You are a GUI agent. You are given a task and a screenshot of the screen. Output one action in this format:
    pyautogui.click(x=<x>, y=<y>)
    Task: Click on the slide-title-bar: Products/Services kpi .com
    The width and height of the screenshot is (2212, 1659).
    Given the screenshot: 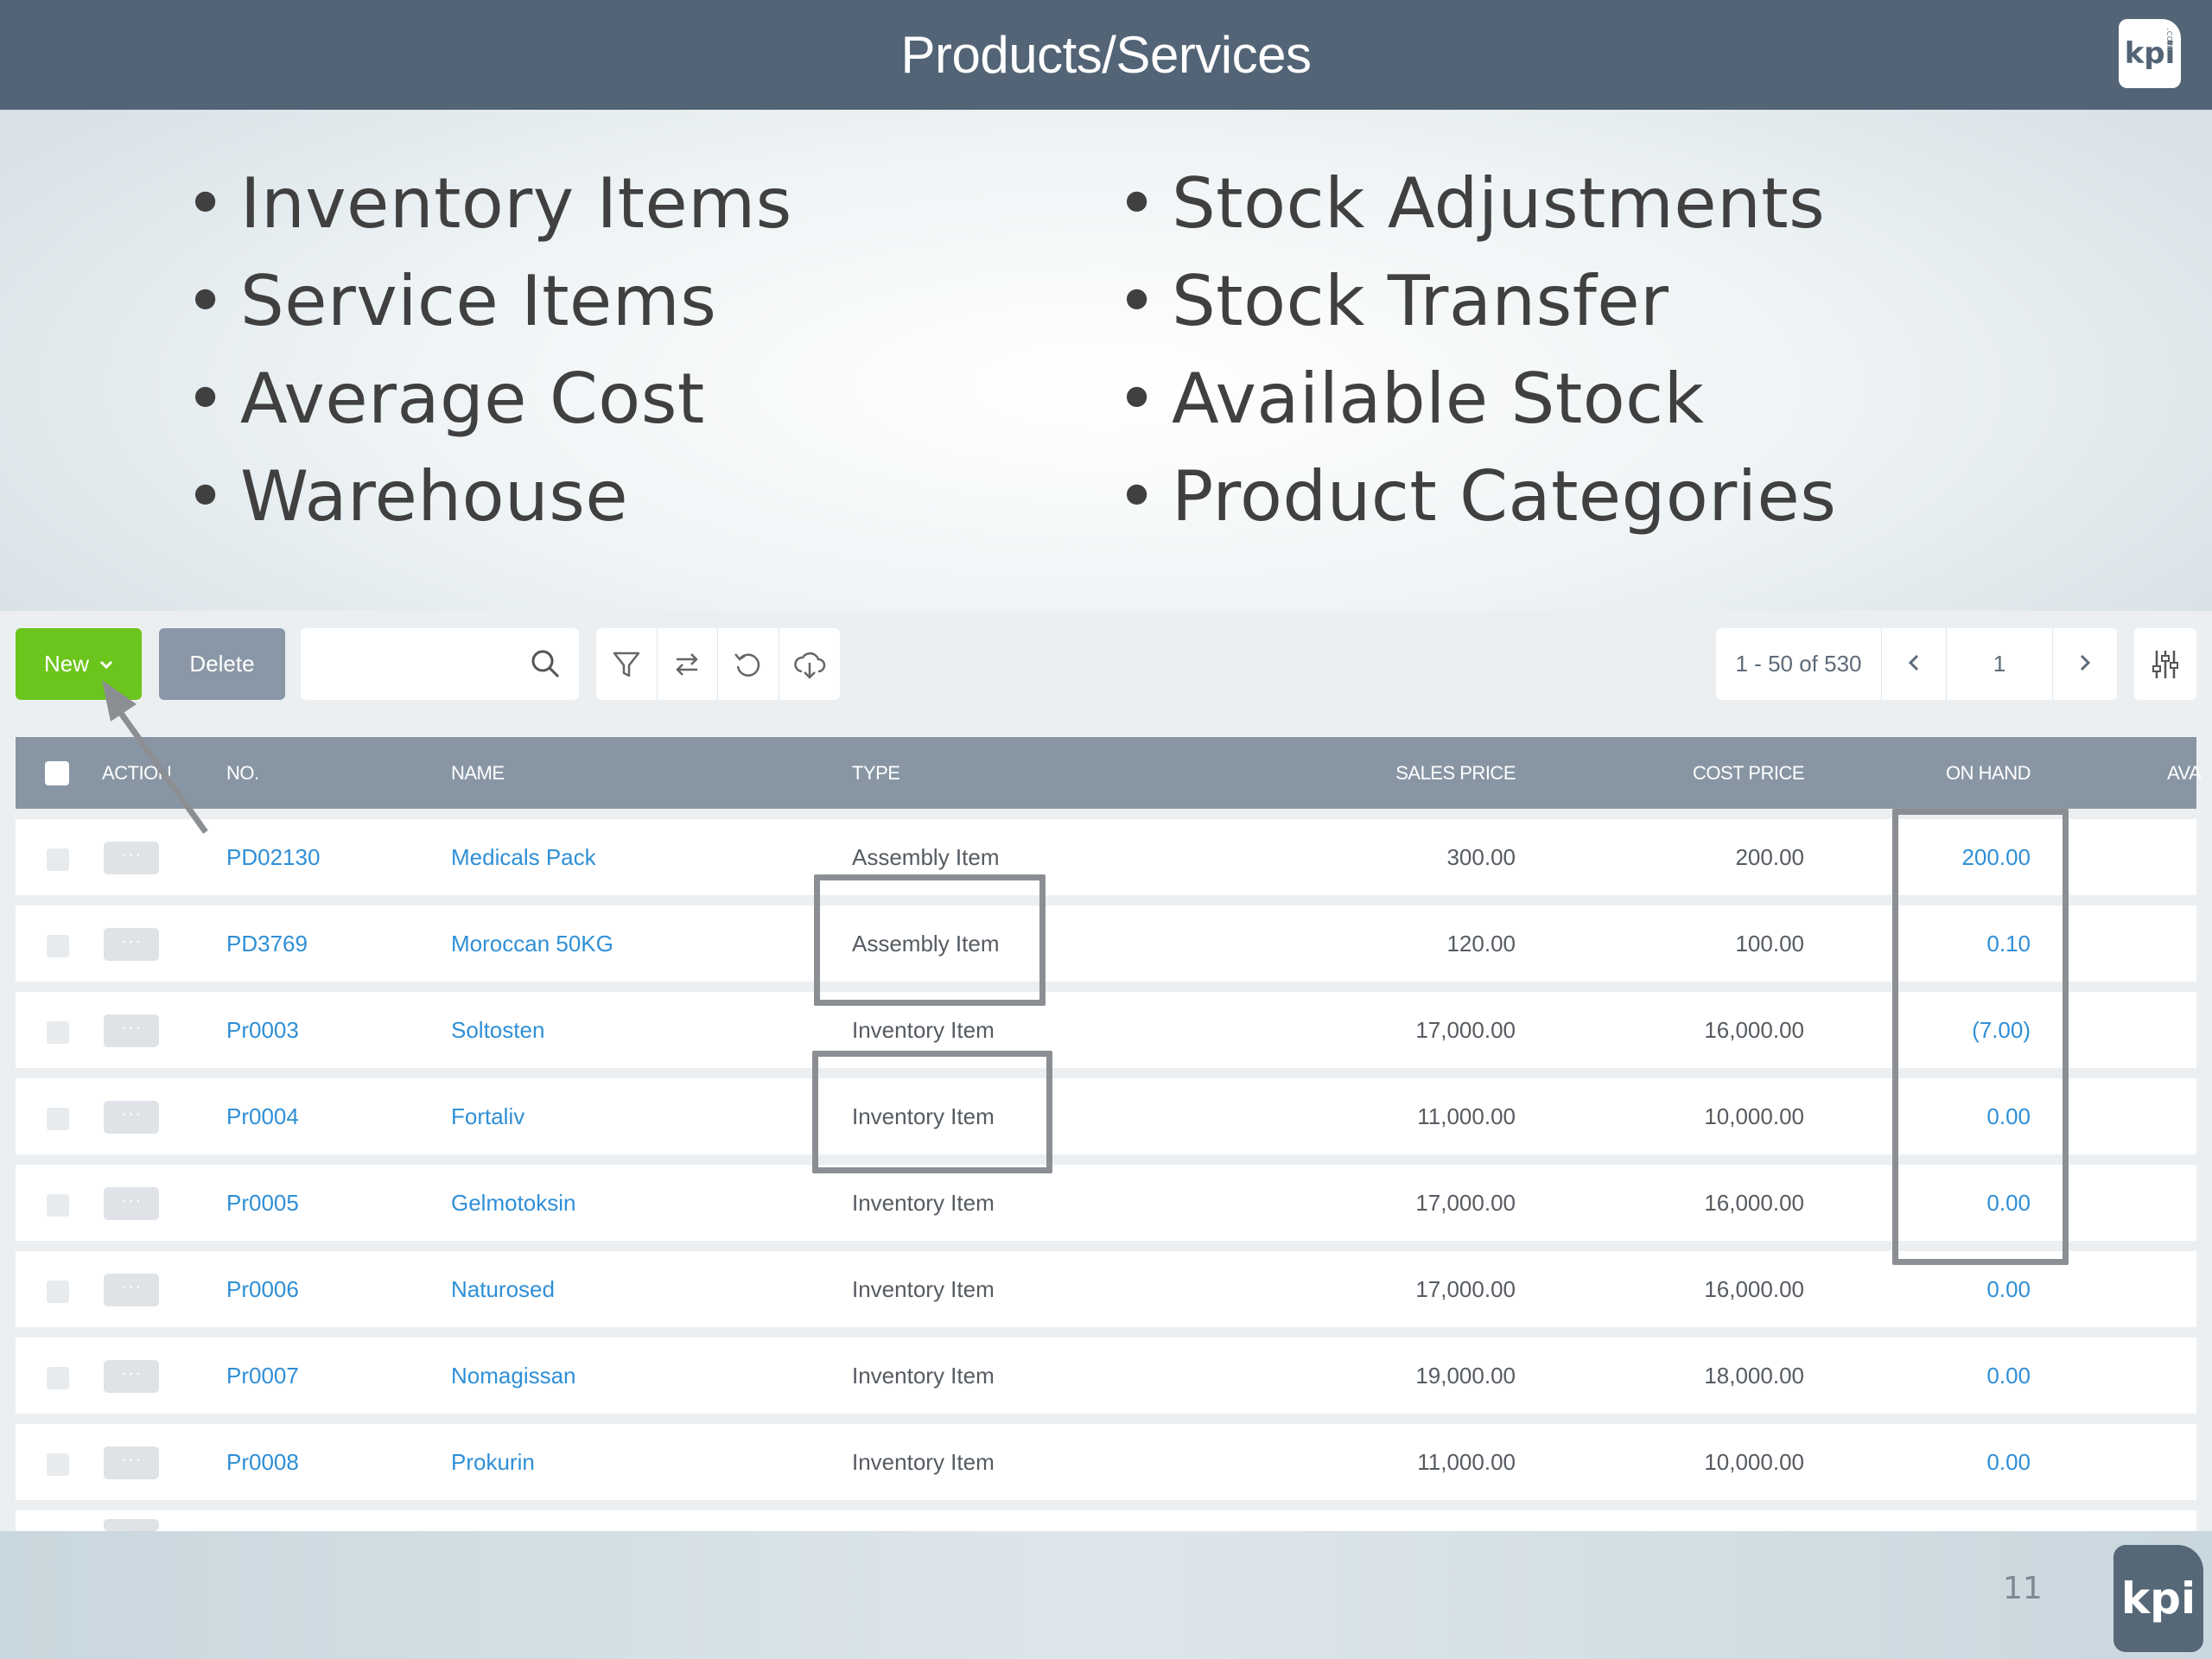 What is the action you would take?
    pyautogui.click(x=1106, y=55)
    